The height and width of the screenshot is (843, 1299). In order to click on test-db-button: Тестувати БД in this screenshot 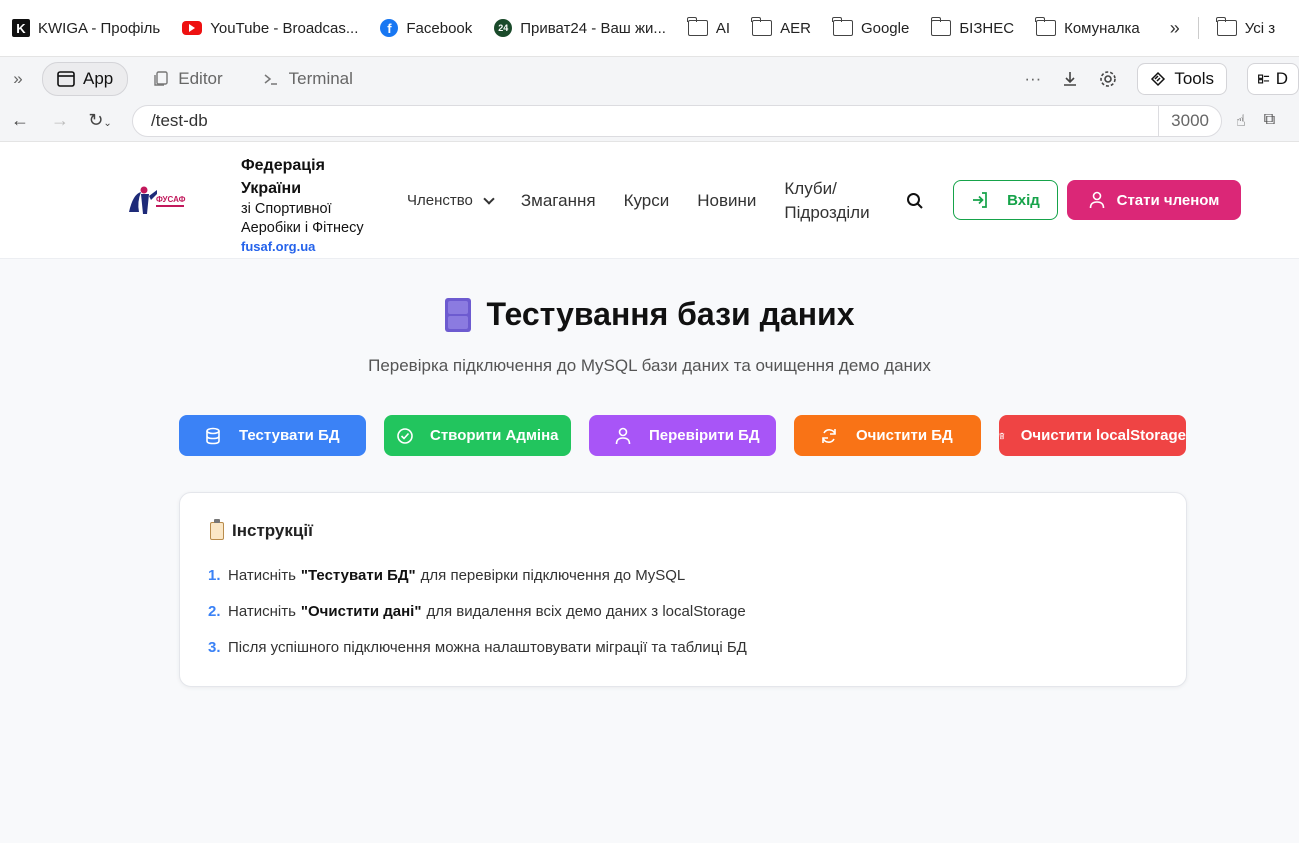, I will do `click(272, 435)`.